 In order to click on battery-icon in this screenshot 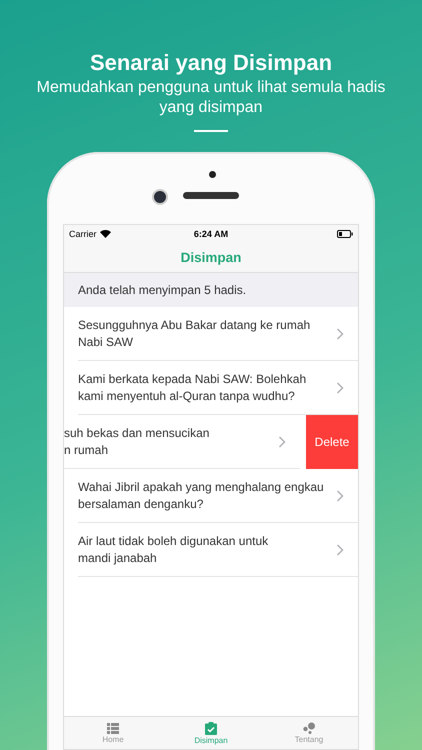, I will do `click(345, 234)`.